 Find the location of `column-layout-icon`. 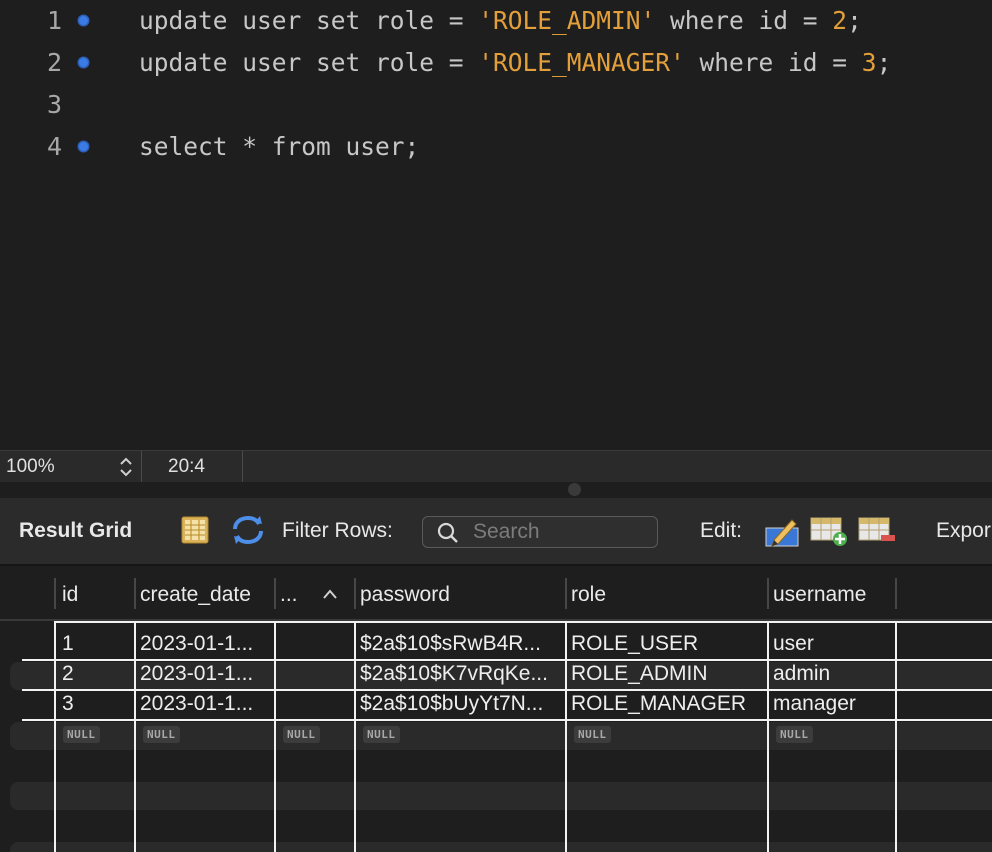

column-layout-icon is located at coordinates (195, 532).